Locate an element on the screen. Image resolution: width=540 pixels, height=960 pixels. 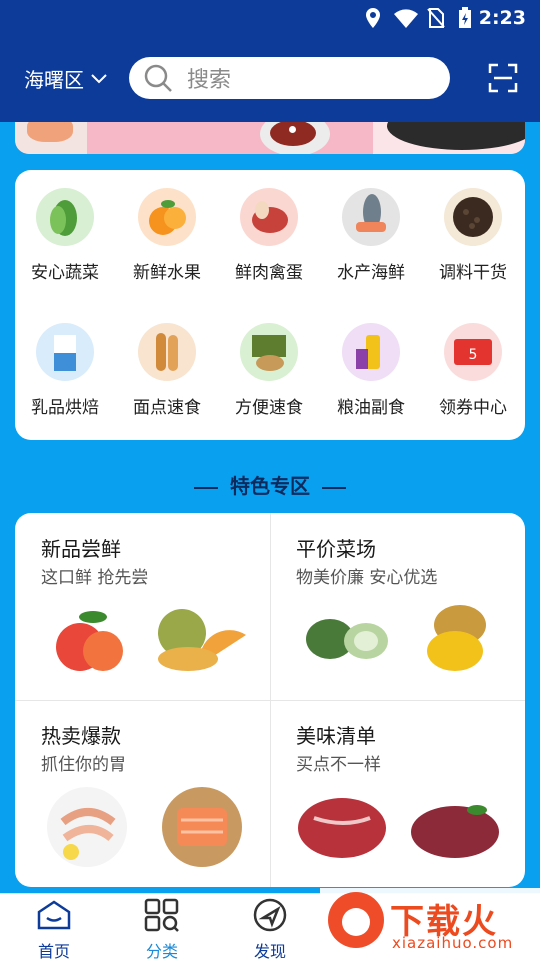
category-item: 调料干货 is located at coordinates (473, 226).